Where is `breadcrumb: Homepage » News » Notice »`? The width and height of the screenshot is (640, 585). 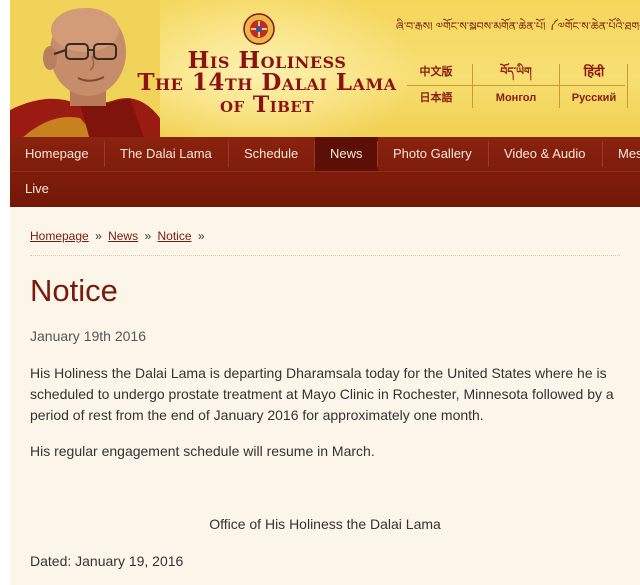 breadcrumb: Homepage » News » Notice » is located at coordinates (119, 236).